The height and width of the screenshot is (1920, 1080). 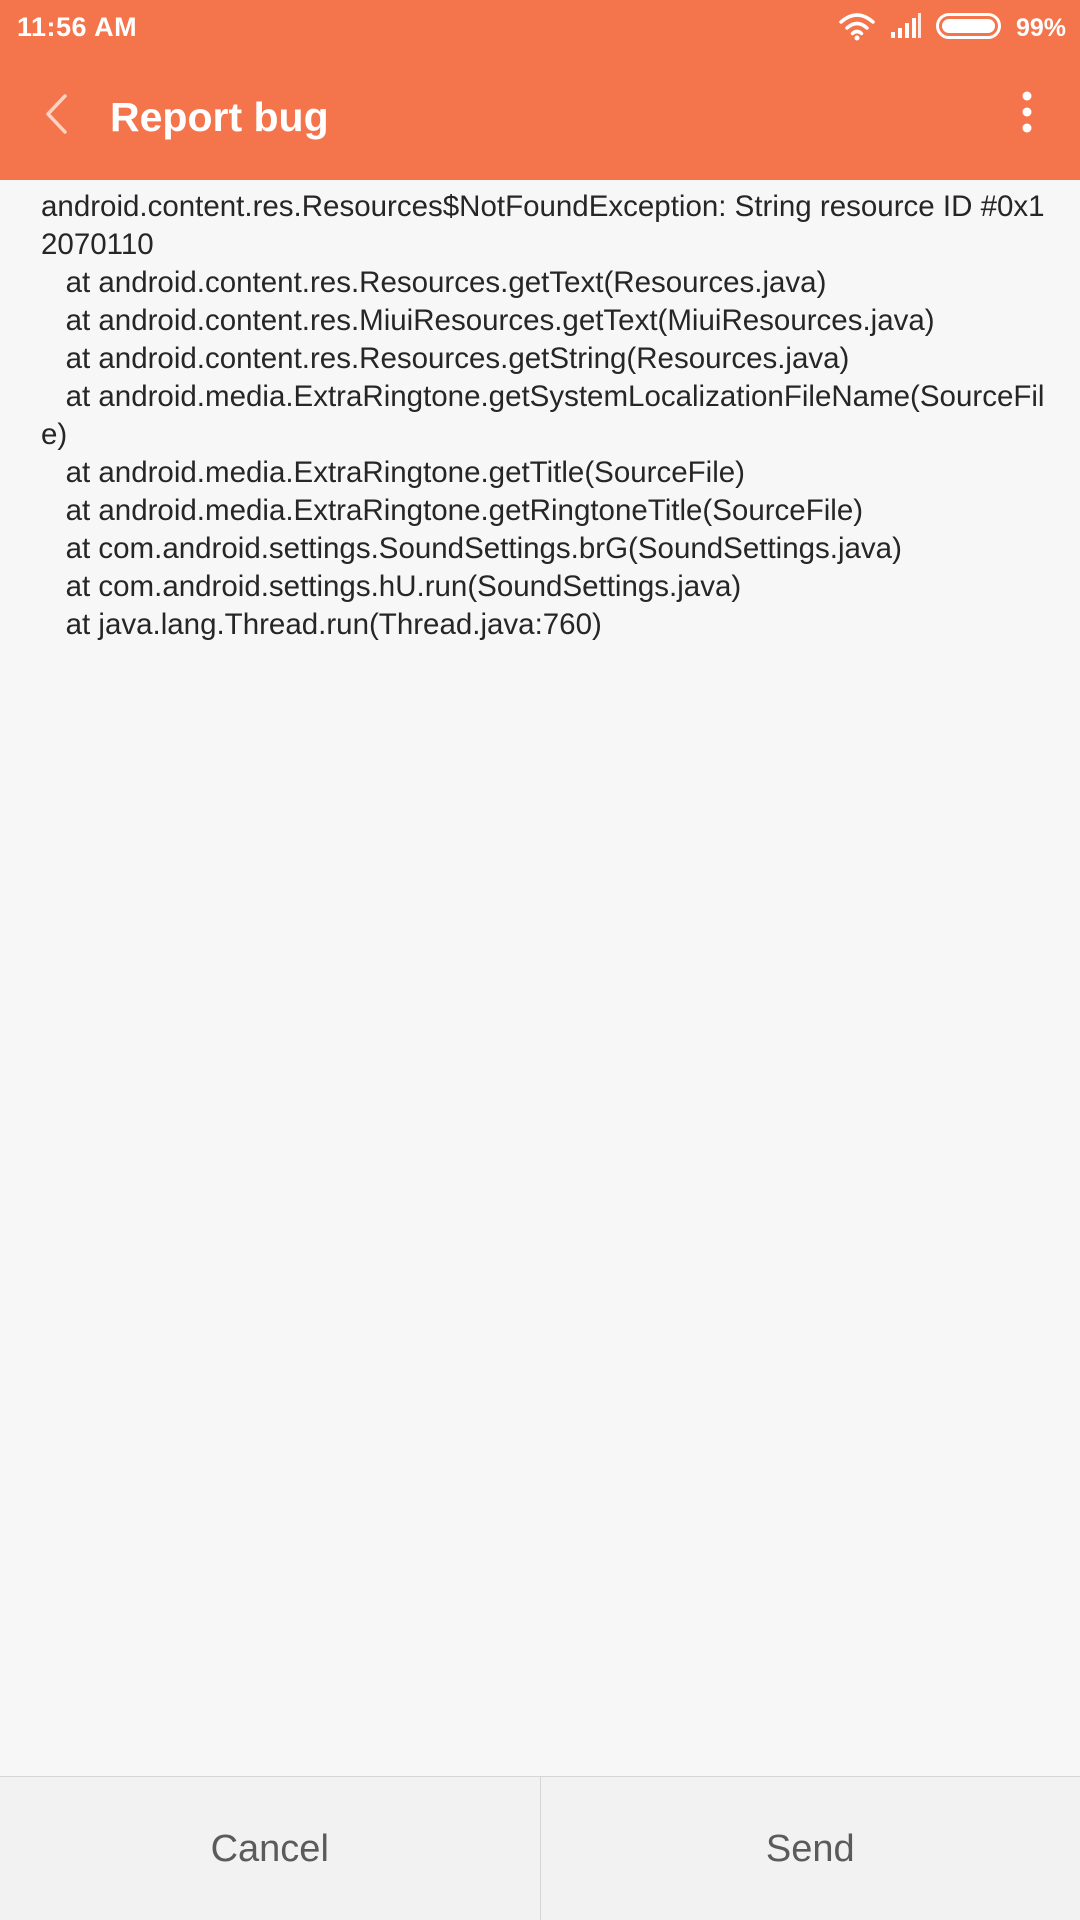 I want to click on back-button, so click(x=56, y=116).